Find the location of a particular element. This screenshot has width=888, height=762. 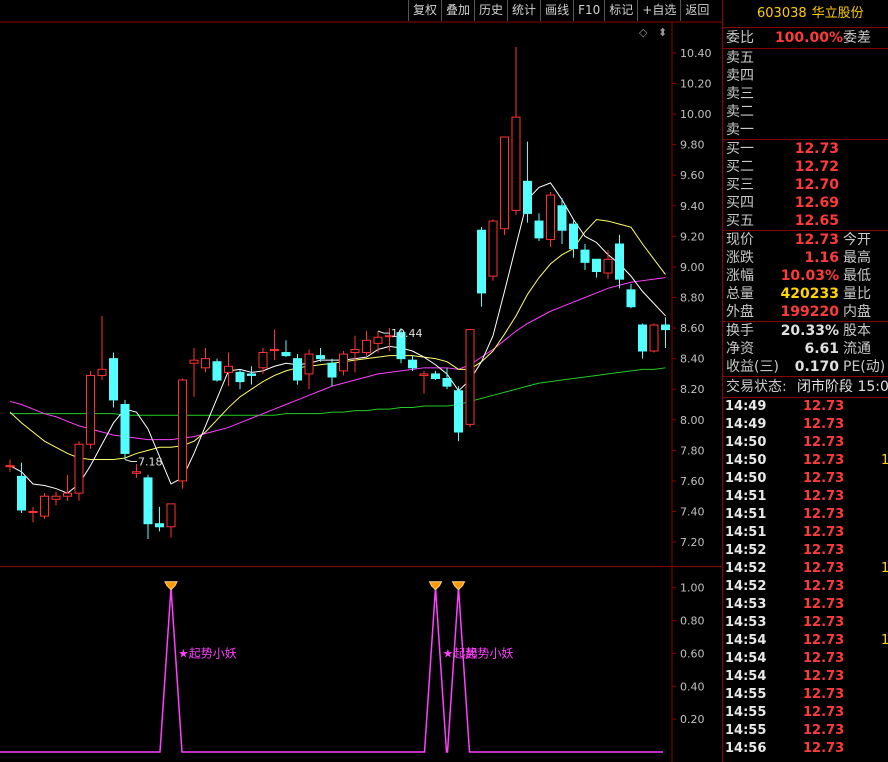

toolbar-button-6: 标记 is located at coordinates (620, 10).